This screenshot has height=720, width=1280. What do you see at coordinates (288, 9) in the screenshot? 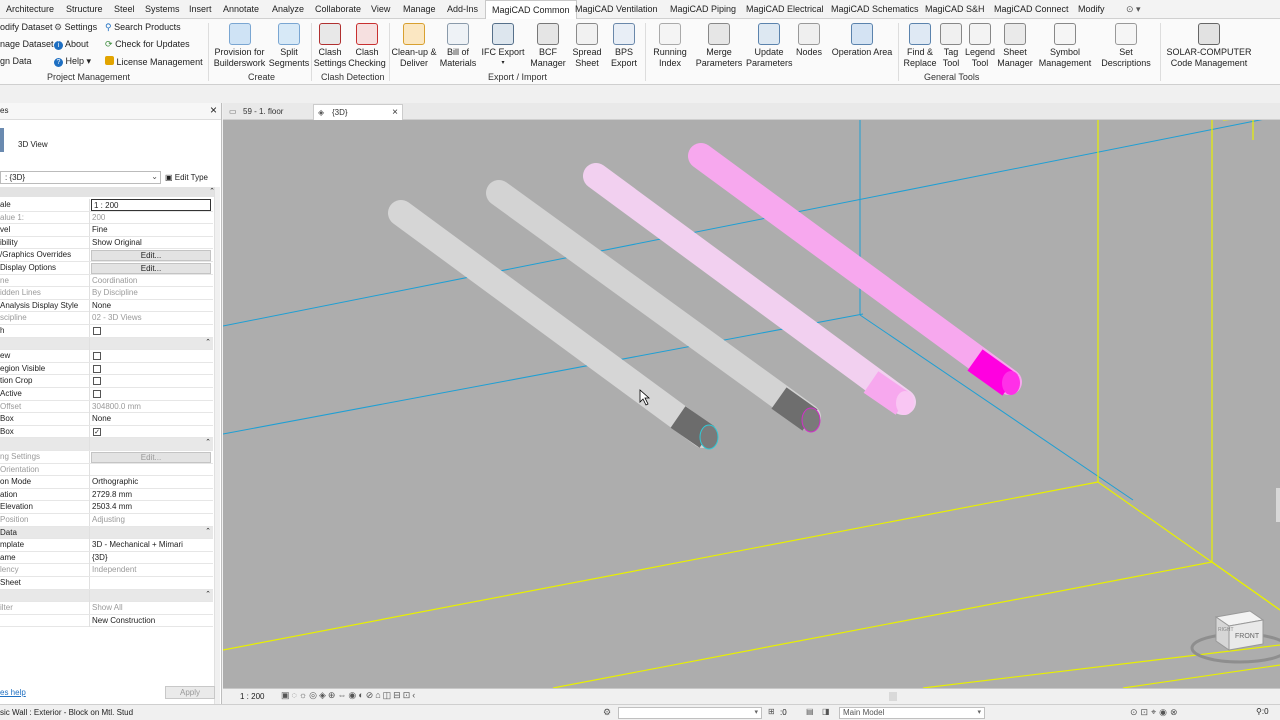
I see `tab-analyze: Analyze` at bounding box center [288, 9].